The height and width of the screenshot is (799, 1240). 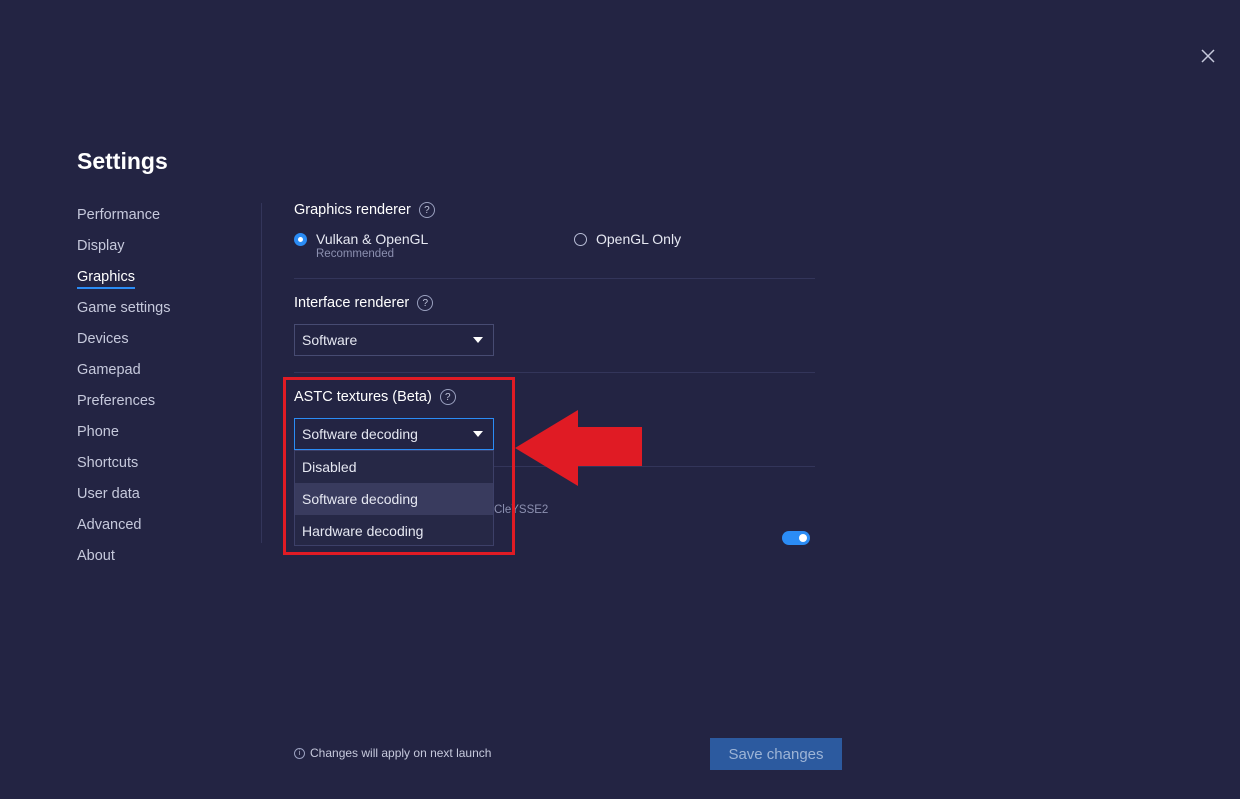 What do you see at coordinates (401, 753) in the screenshot?
I see `footer-note-text: Changes will apply on next launch` at bounding box center [401, 753].